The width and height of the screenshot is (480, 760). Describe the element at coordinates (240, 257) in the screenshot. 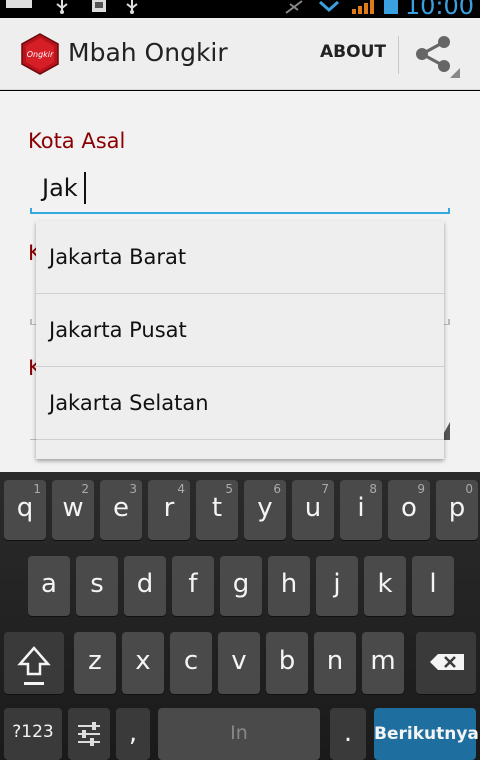

I see `suggestion-item: Jakarta Barat` at that location.